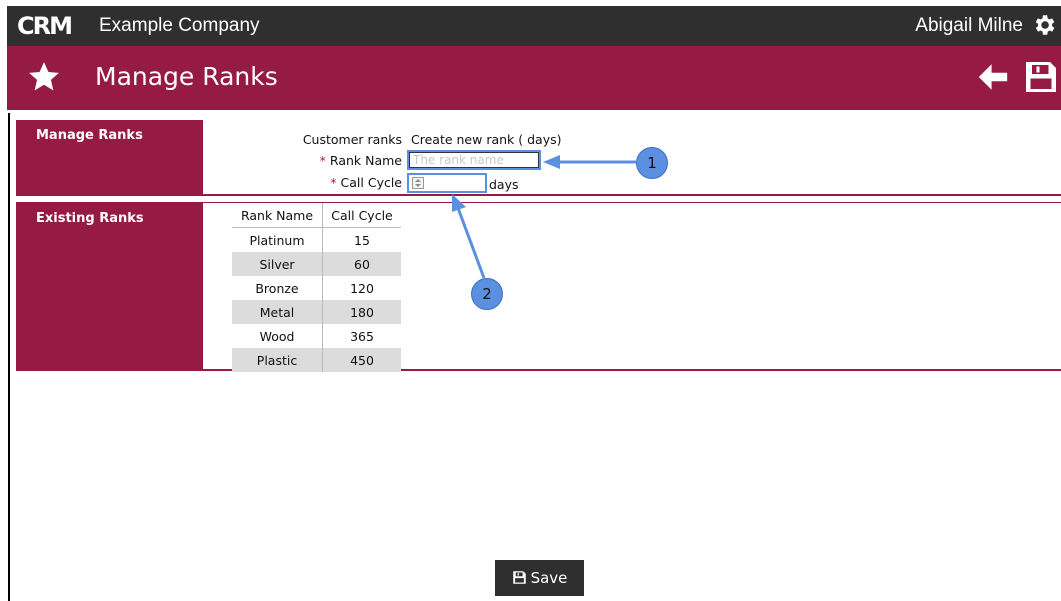  What do you see at coordinates (361, 360) in the screenshot?
I see `call-cycle-cell: 450` at bounding box center [361, 360].